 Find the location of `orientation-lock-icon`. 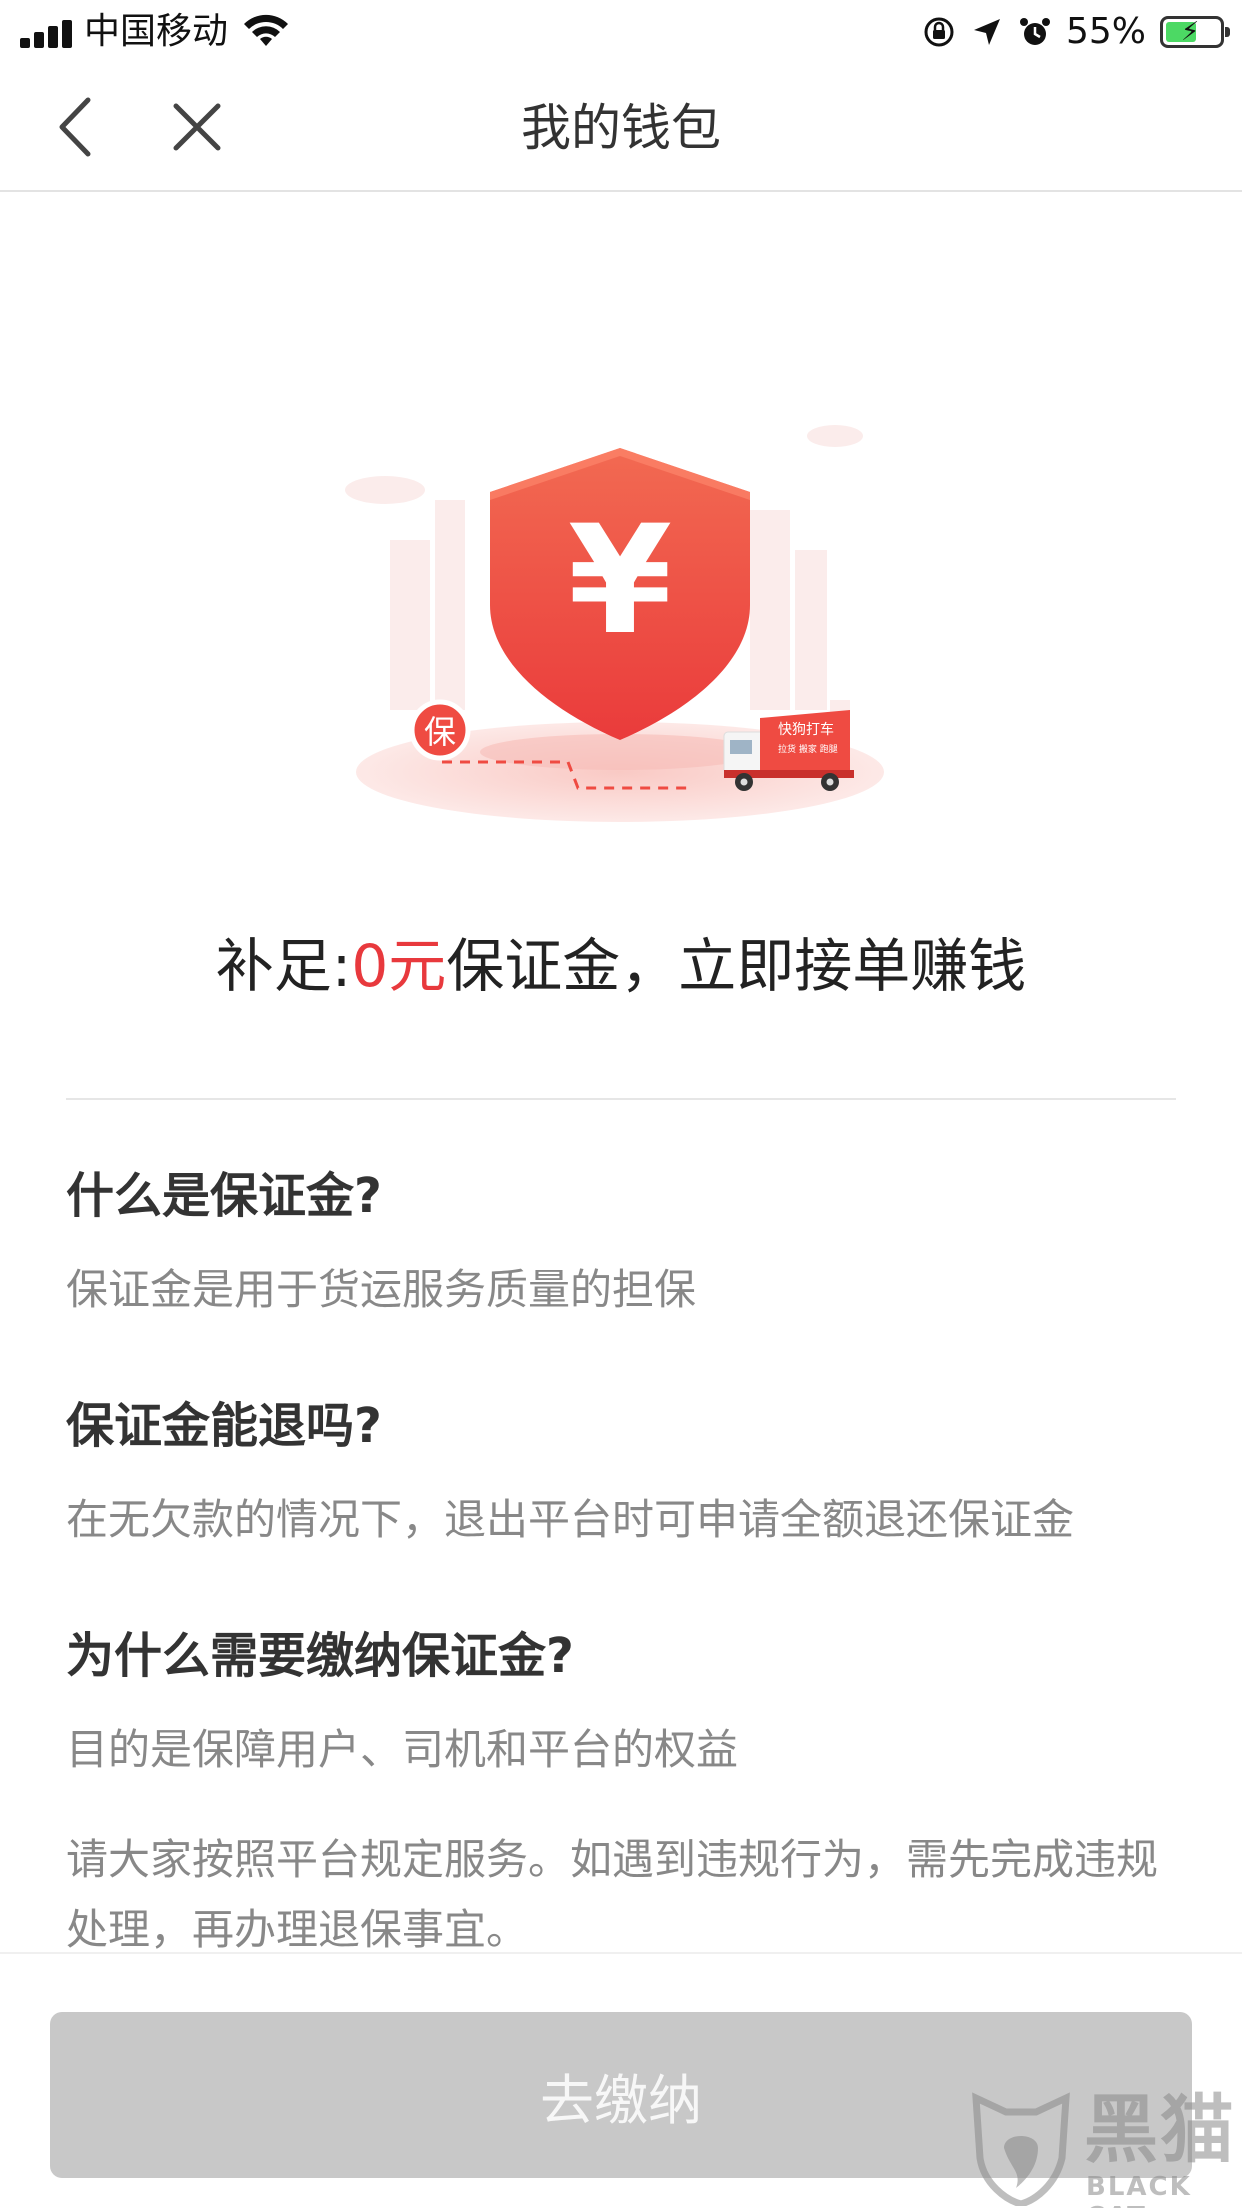

orientation-lock-icon is located at coordinates (939, 32).